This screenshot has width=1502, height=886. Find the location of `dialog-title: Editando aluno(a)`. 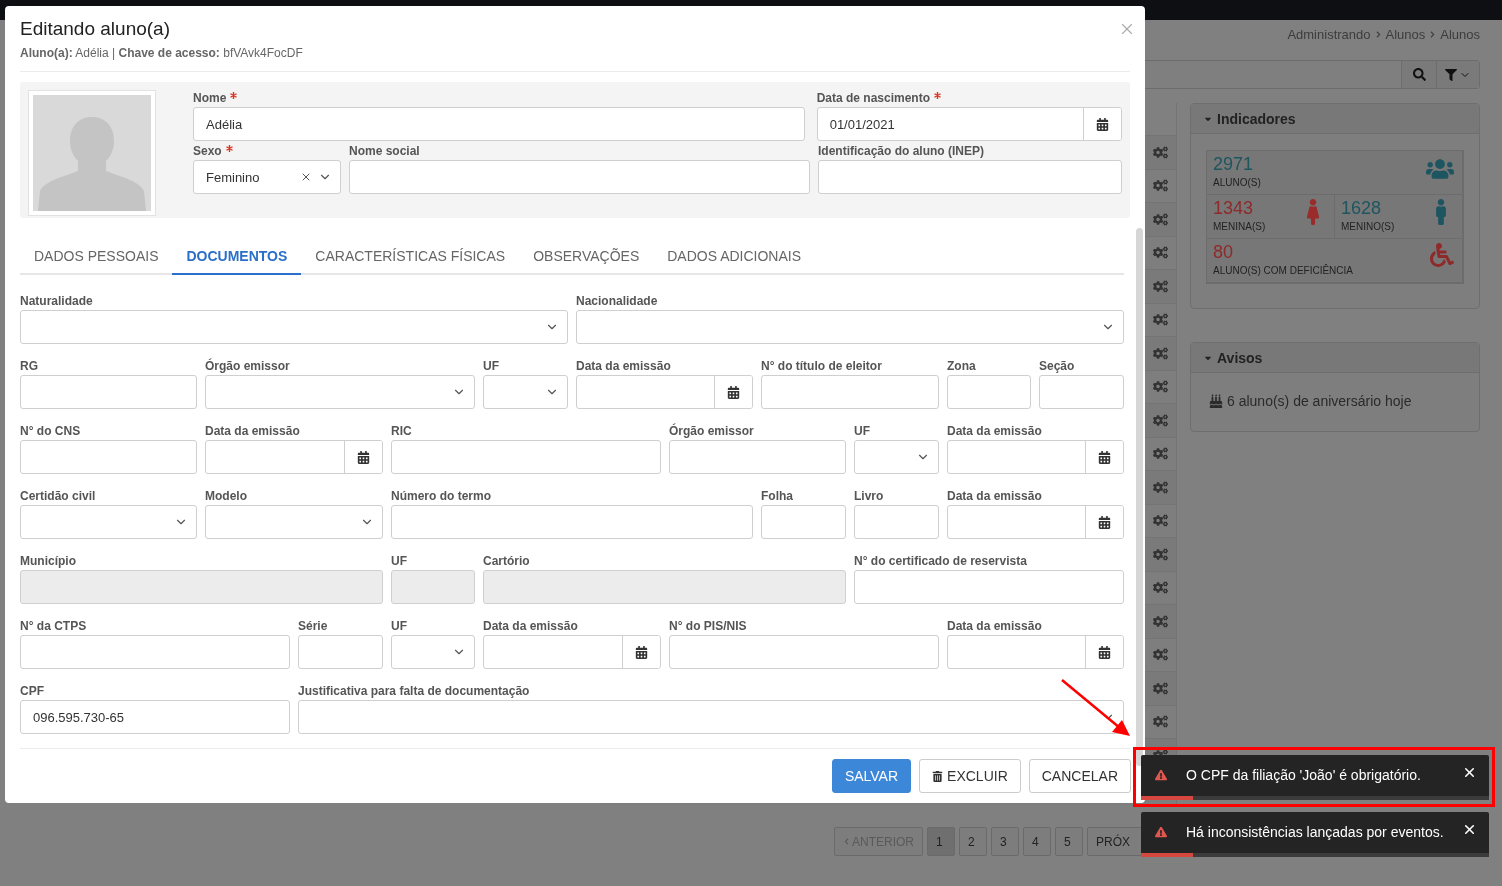

dialog-title: Editando aluno(a) is located at coordinates (95, 29).